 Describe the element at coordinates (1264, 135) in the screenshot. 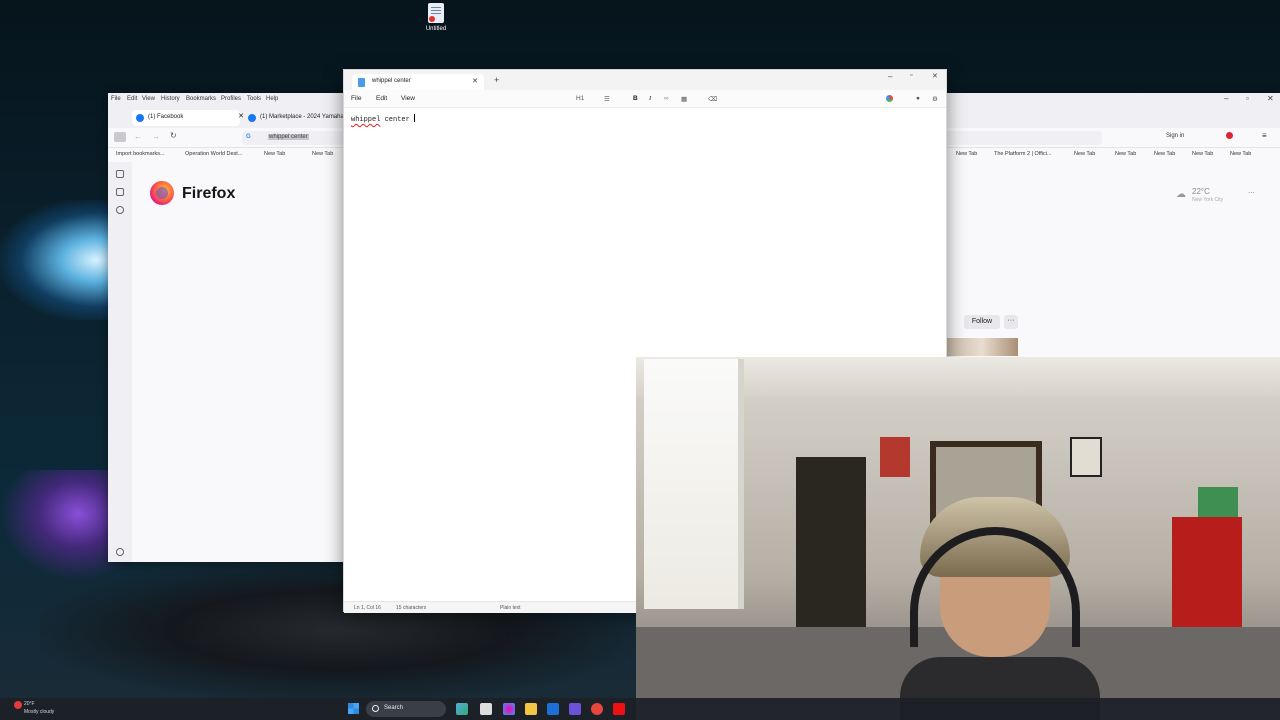

I see `app-menu-icon: ≡` at that location.